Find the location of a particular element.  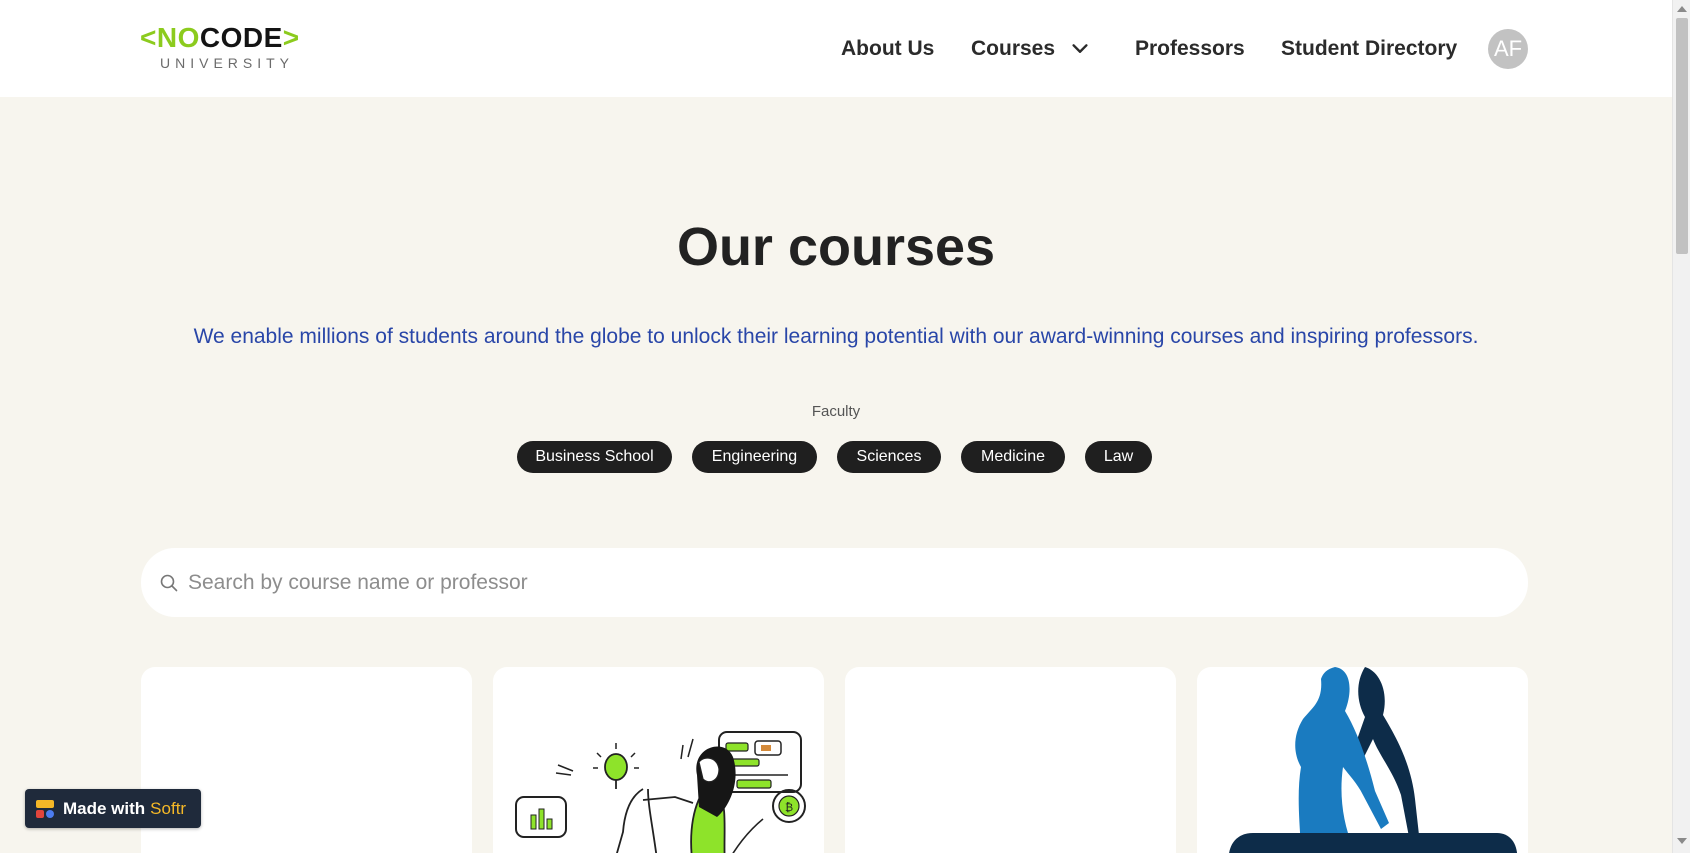

page-scrollbar is located at coordinates (1681, 426).